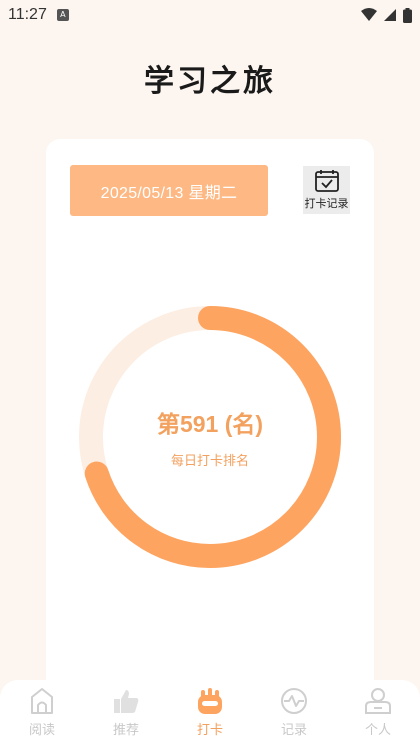 The height and width of the screenshot is (747, 420). I want to click on tab-label: 打卡, so click(209, 730).